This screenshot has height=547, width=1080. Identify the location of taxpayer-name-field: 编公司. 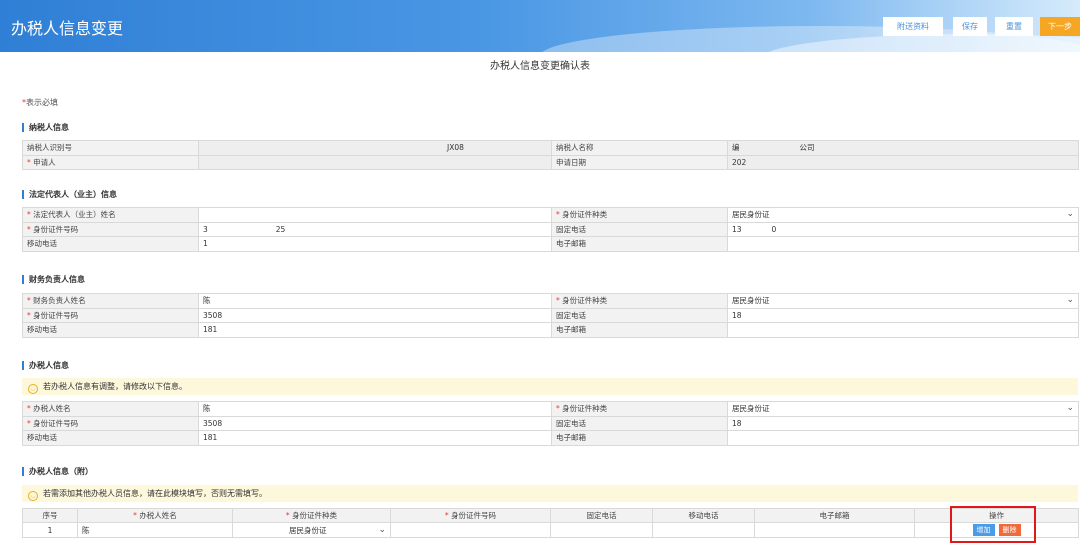
(903, 148).